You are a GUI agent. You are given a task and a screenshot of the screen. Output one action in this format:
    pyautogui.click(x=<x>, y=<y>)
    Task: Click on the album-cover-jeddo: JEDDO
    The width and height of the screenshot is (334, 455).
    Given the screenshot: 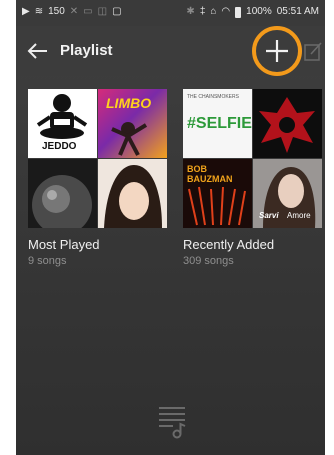 What is the action you would take?
    pyautogui.click(x=62, y=123)
    